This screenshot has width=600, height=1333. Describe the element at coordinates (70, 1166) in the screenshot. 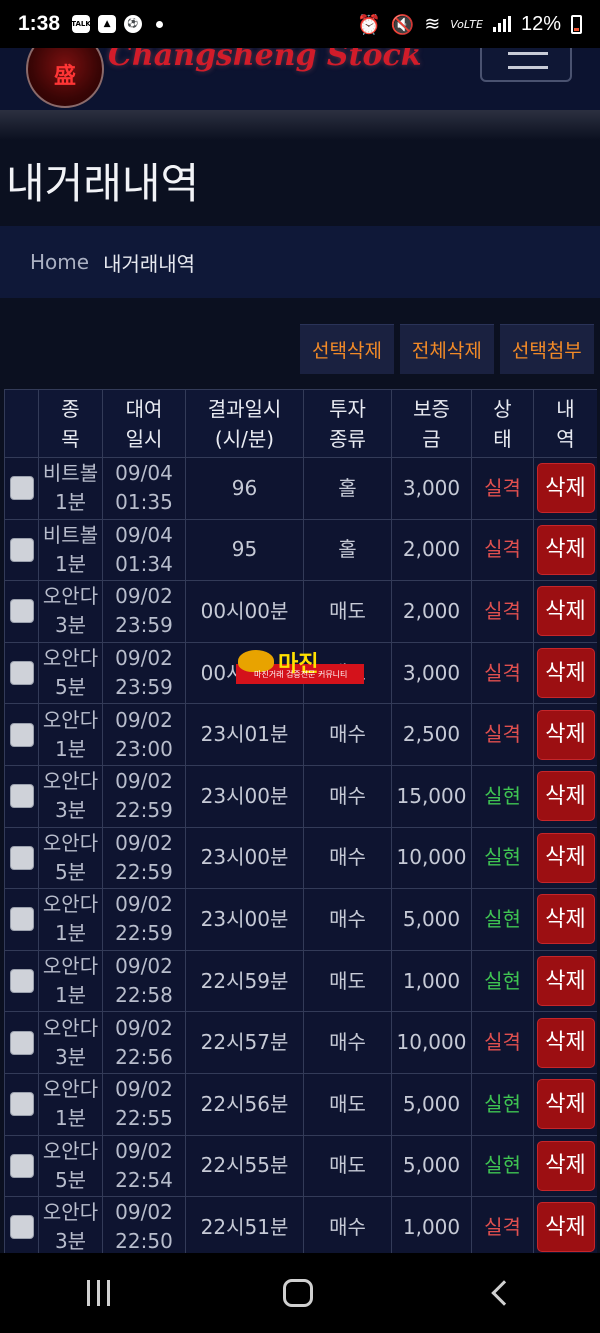

I see `item-name: 오안다 5분` at that location.